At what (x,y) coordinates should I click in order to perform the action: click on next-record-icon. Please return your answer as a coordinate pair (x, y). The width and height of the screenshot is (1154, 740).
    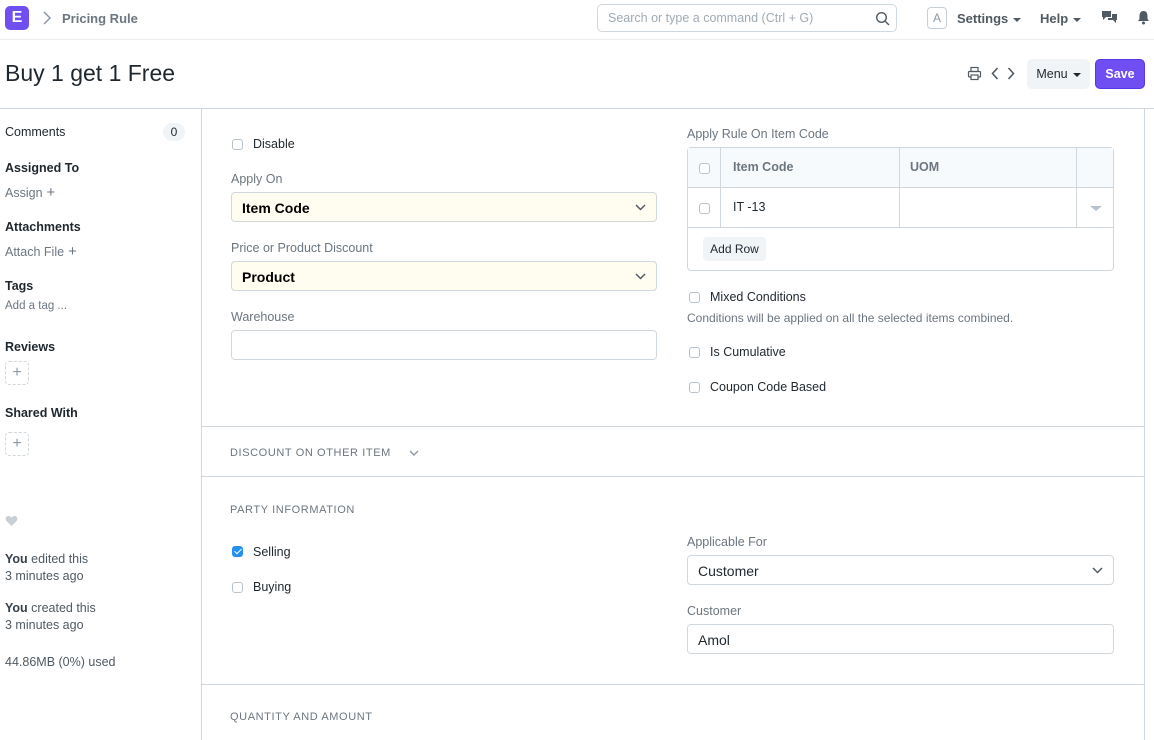
    Looking at the image, I should click on (1011, 73).